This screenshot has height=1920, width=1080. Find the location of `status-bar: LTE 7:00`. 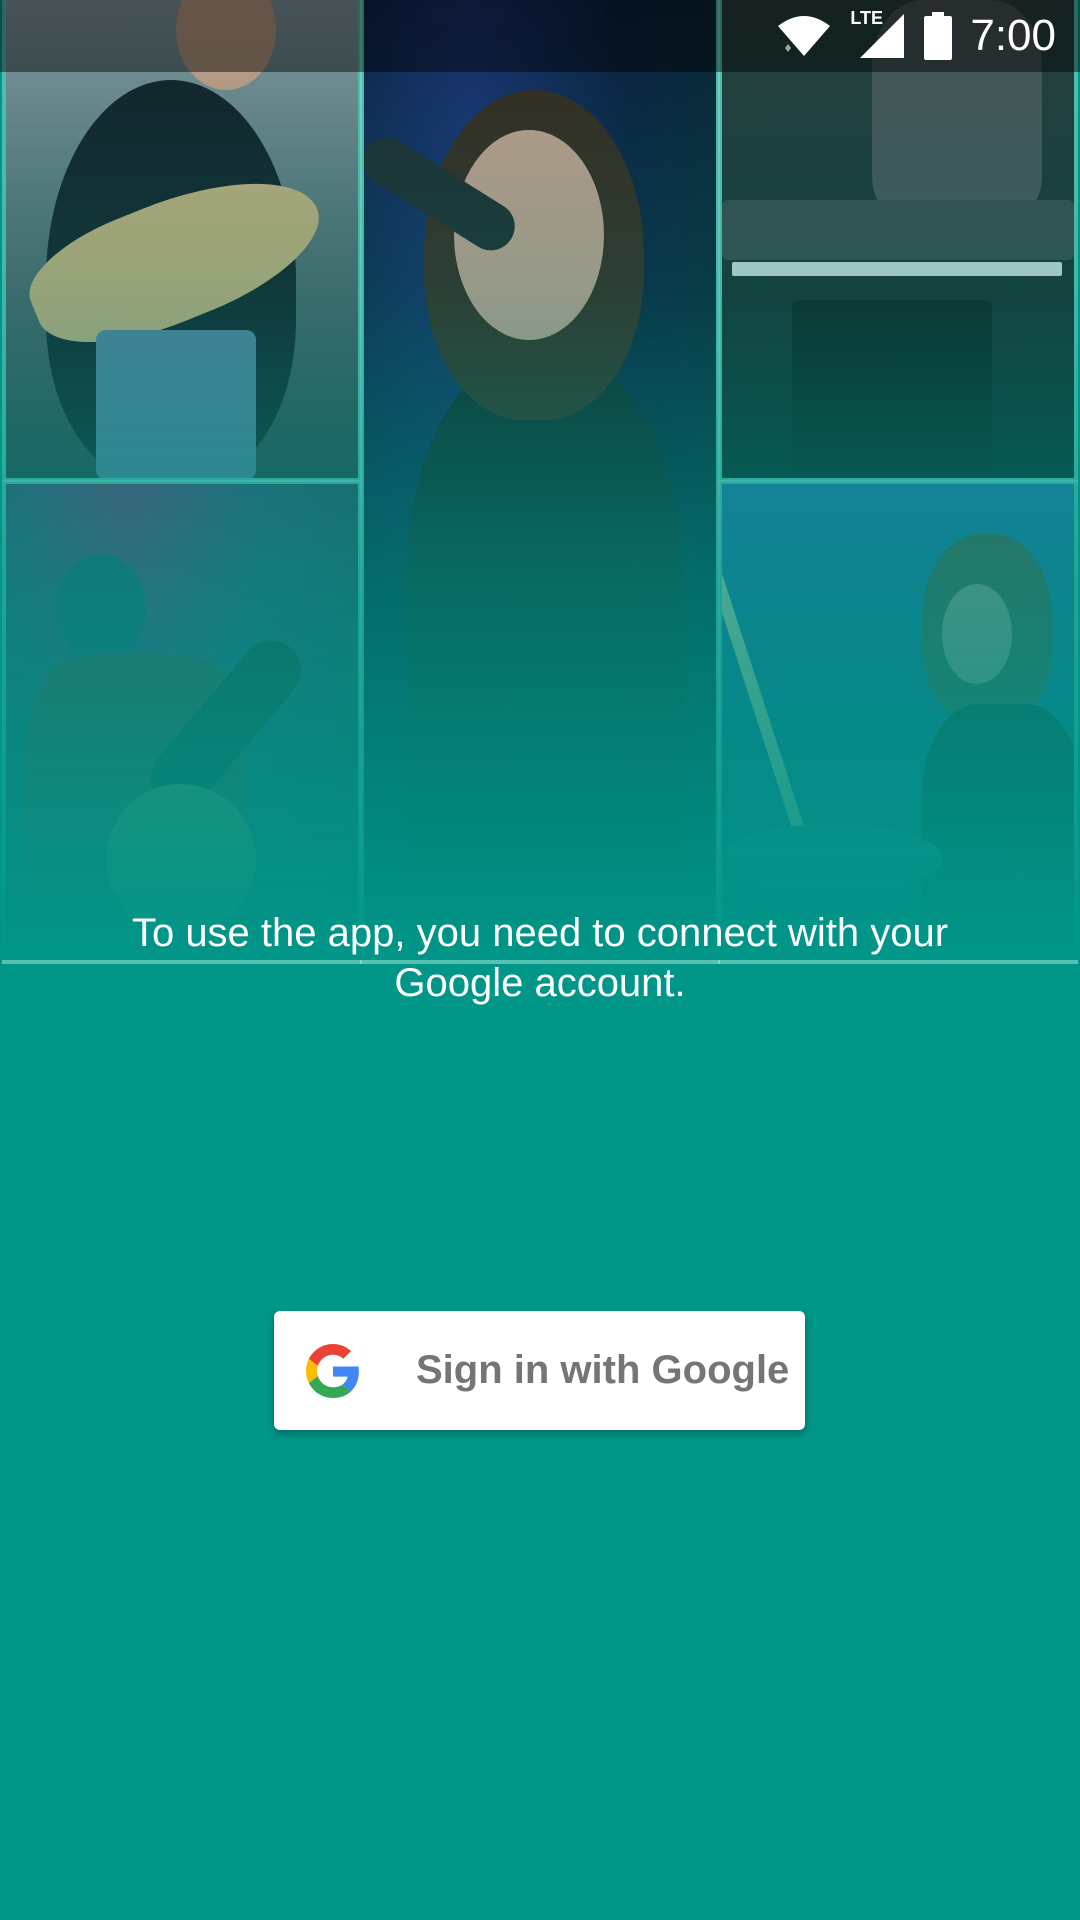

status-bar: LTE 7:00 is located at coordinates (540, 36).